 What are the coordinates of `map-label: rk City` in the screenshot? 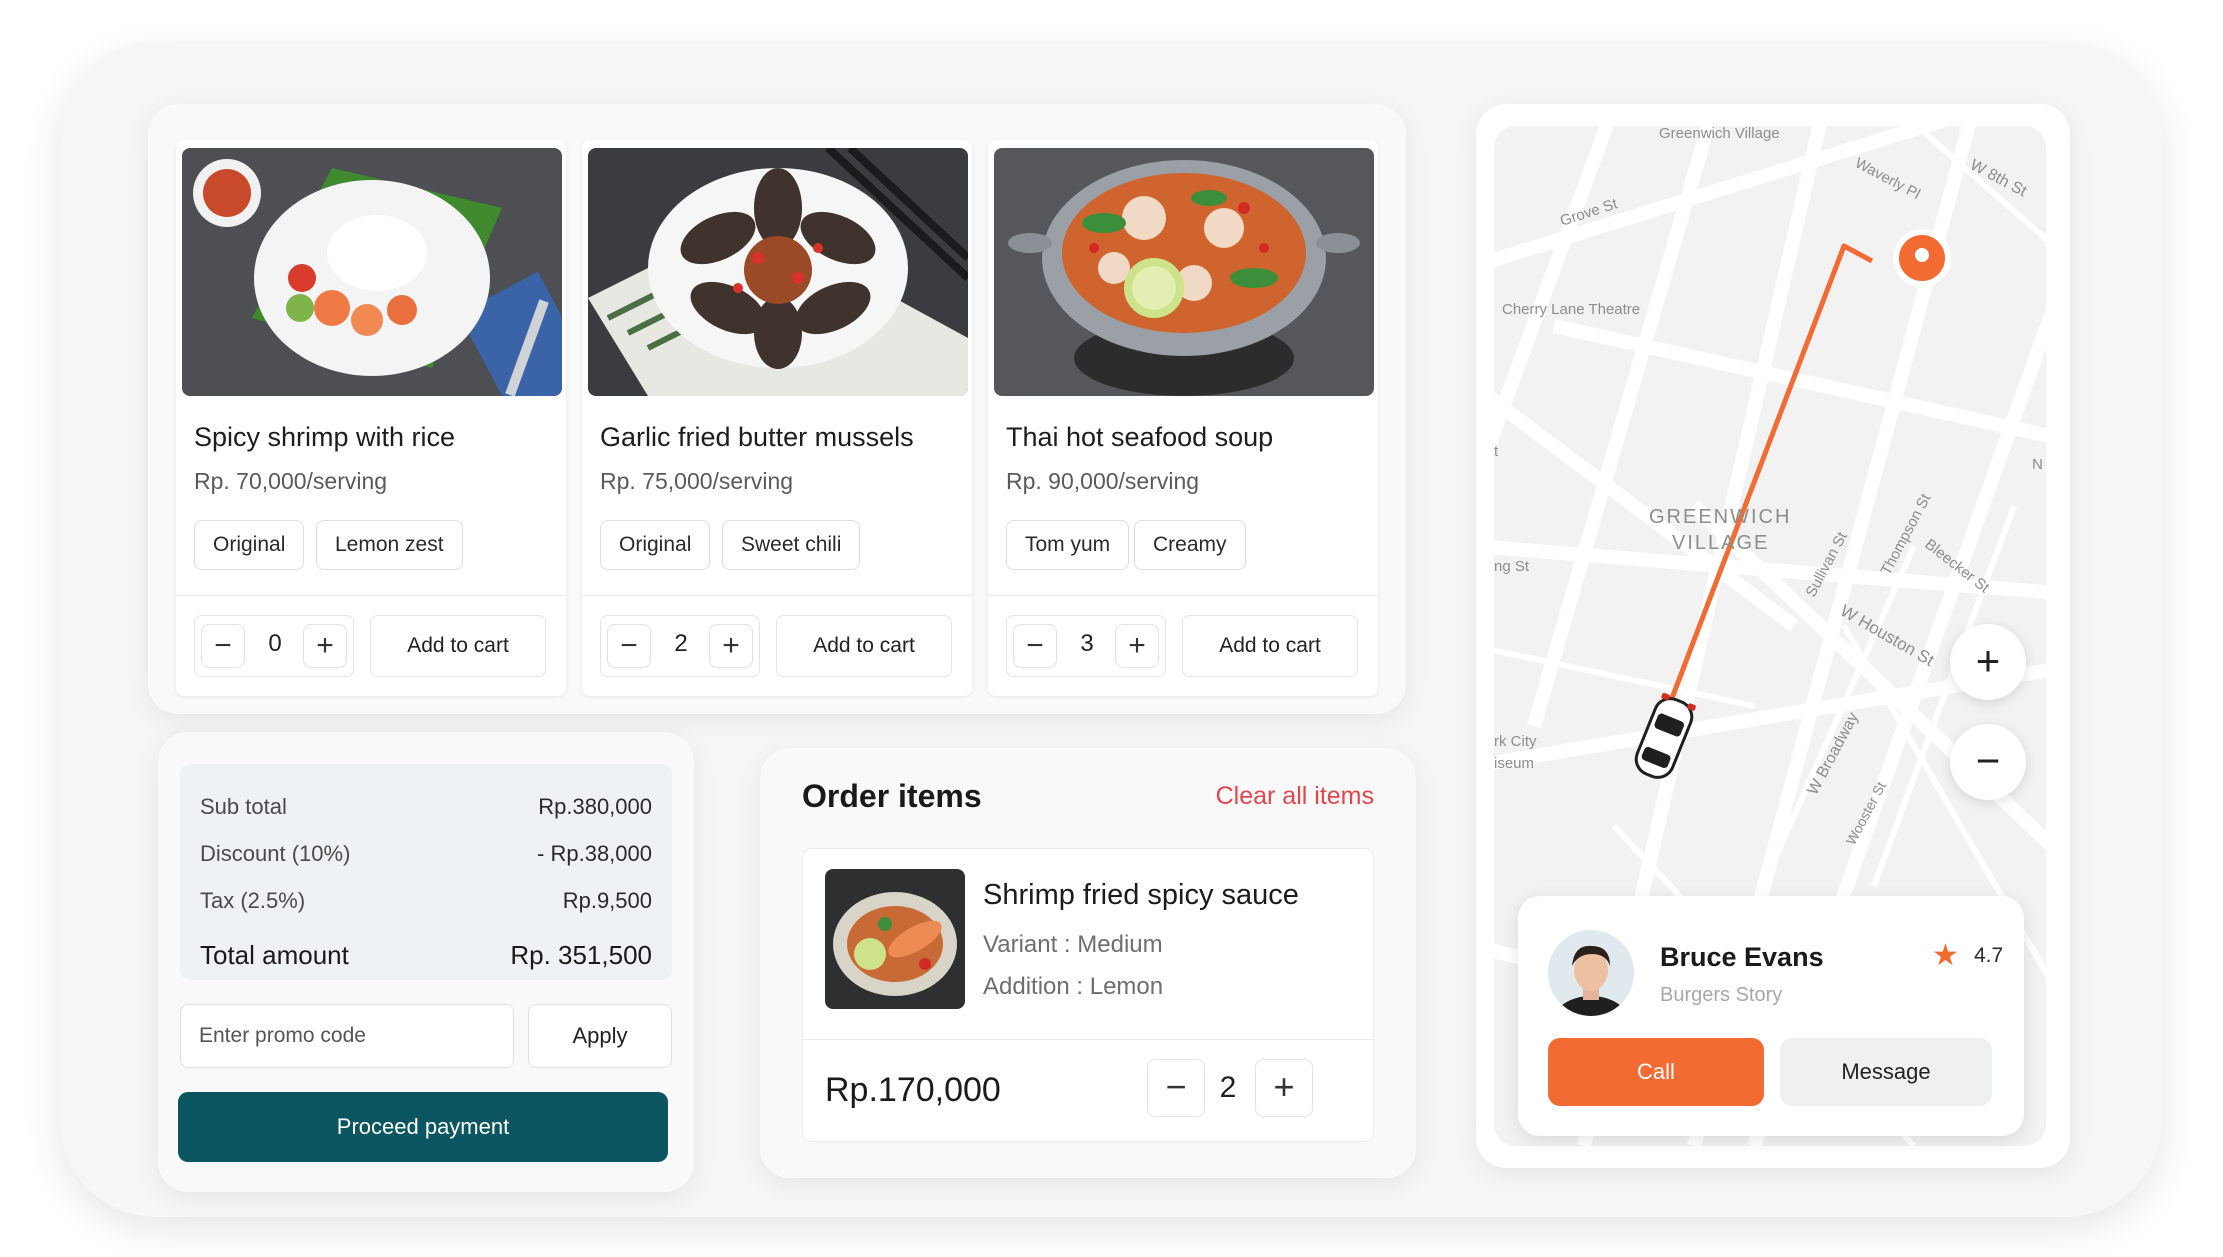 It's located at (1515, 741).